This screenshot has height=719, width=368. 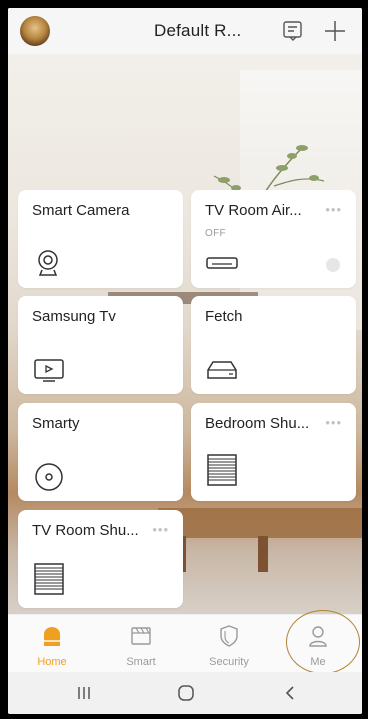 I want to click on messages-icon, so click(x=293, y=31).